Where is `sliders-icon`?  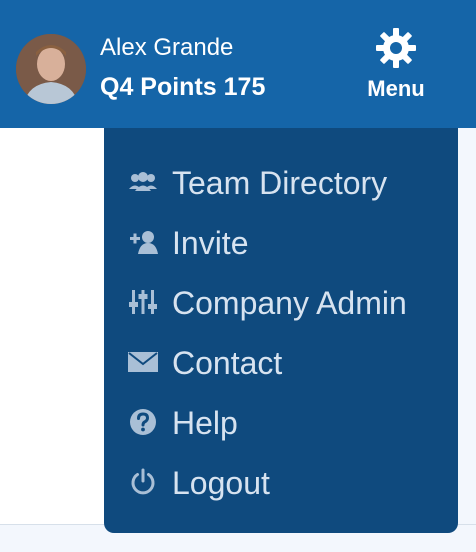 sliders-icon is located at coordinates (143, 302).